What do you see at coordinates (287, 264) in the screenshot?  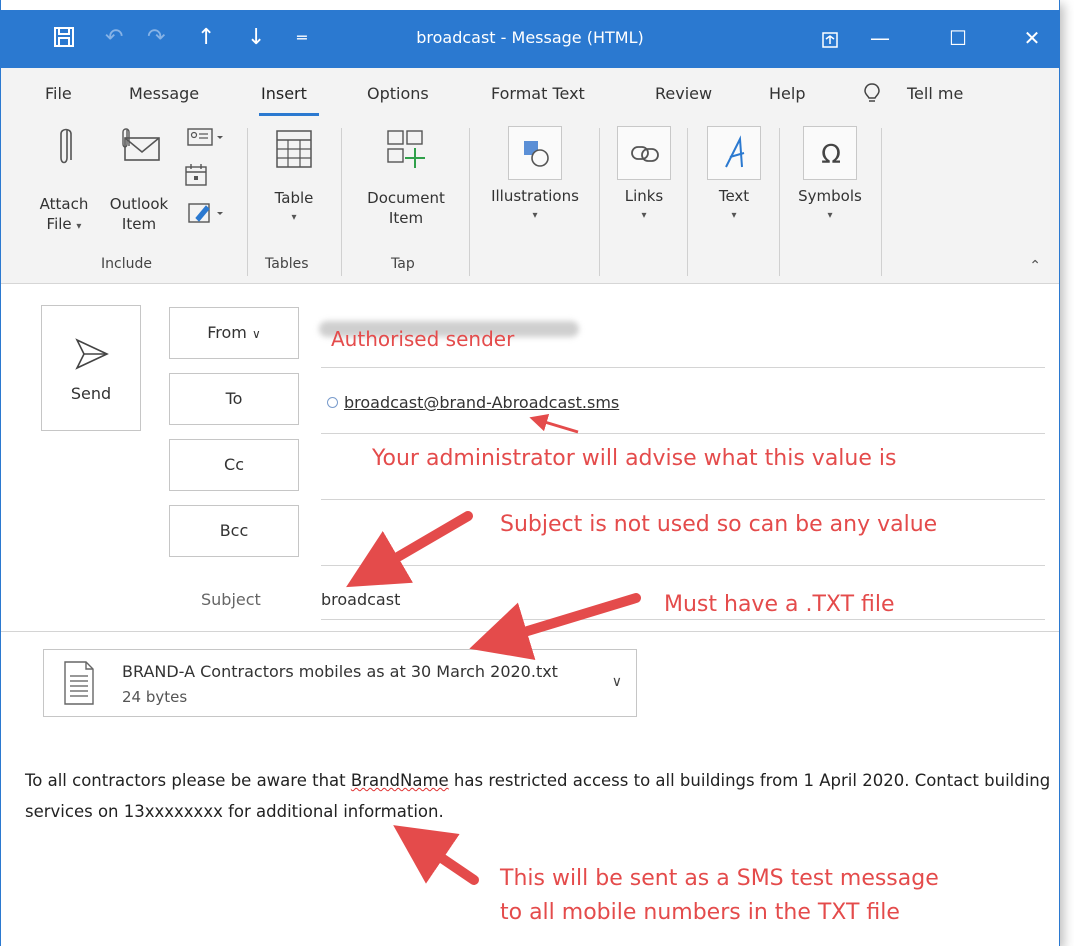 I see `group-label-tables: Tables` at bounding box center [287, 264].